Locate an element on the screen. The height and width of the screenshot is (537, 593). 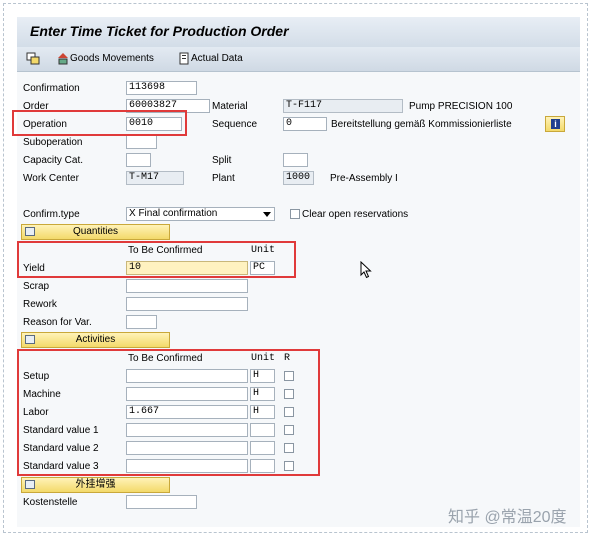
clear-reservations-label: Clear open reservations is located at coordinates (355, 214).